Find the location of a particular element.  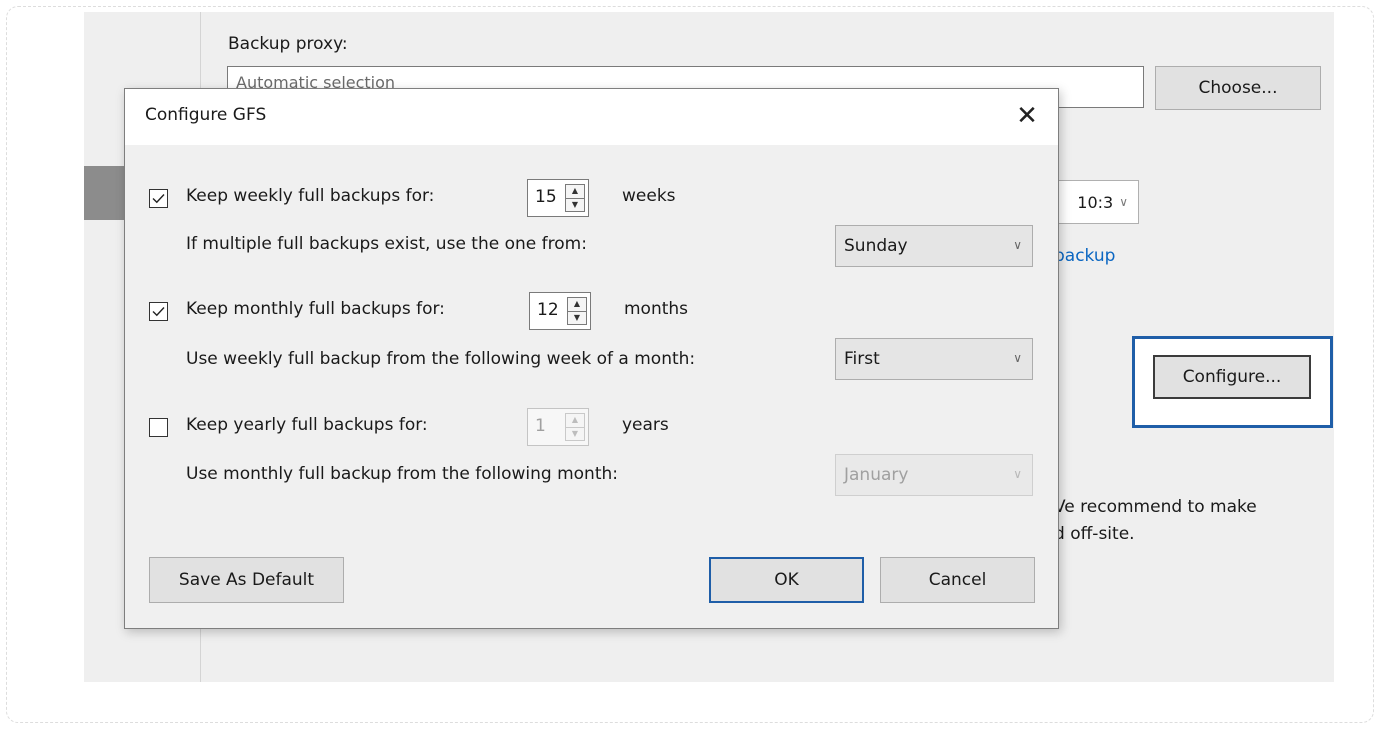

dialog-titlebar: Configure GFS ✕ is located at coordinates (591, 117).